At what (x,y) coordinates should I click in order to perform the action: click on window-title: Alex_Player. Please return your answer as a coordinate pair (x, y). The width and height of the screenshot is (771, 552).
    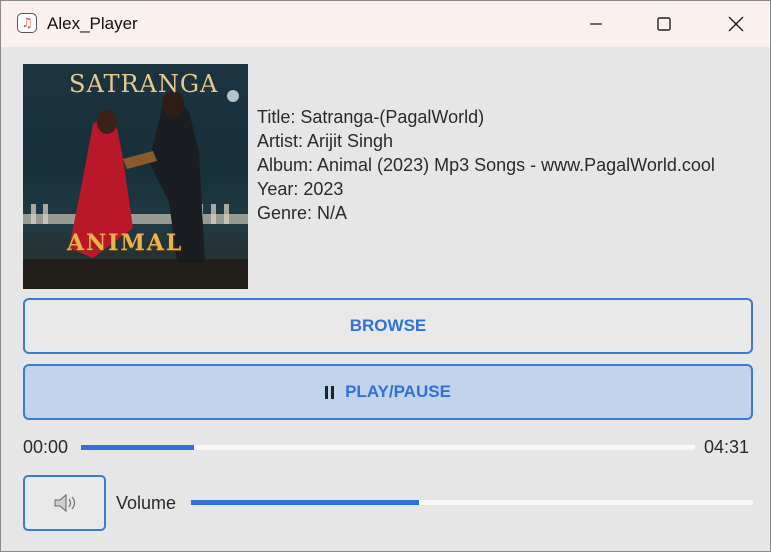
    Looking at the image, I should click on (92, 23).